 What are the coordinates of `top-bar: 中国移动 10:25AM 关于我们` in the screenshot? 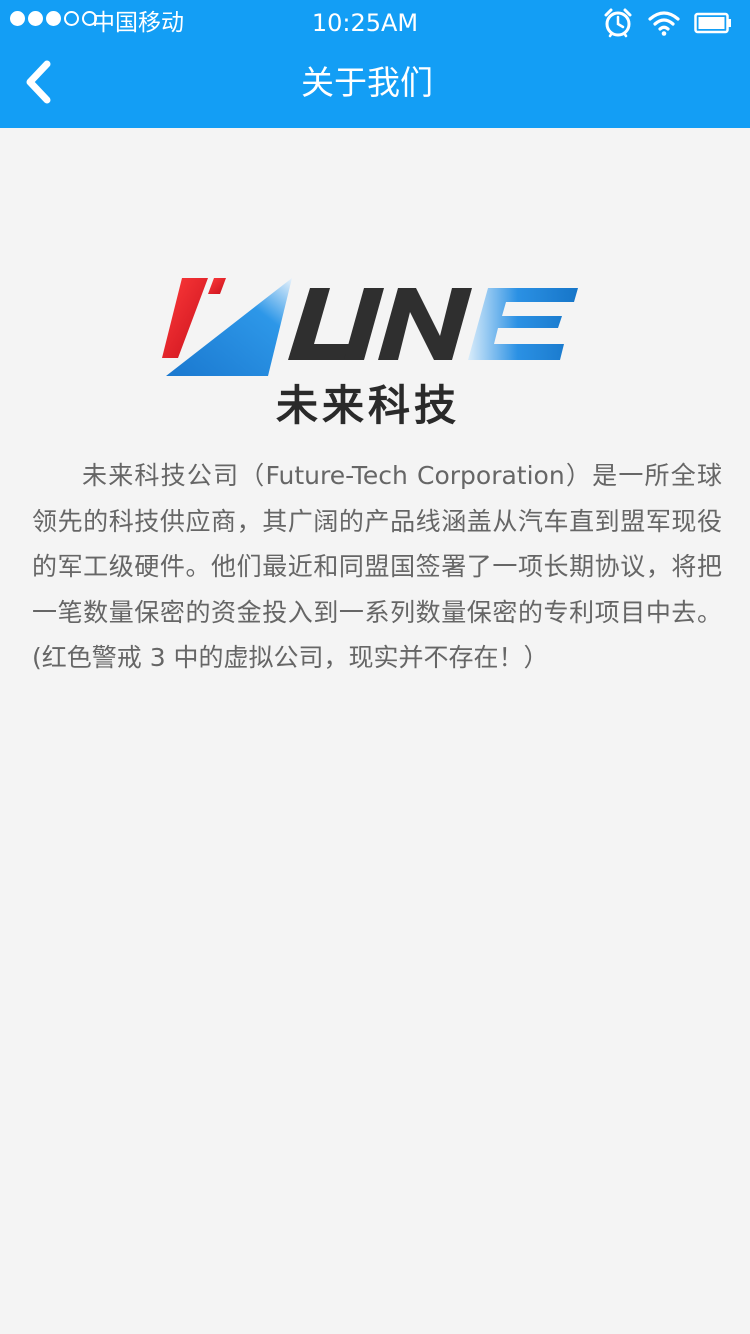 It's located at (375, 64).